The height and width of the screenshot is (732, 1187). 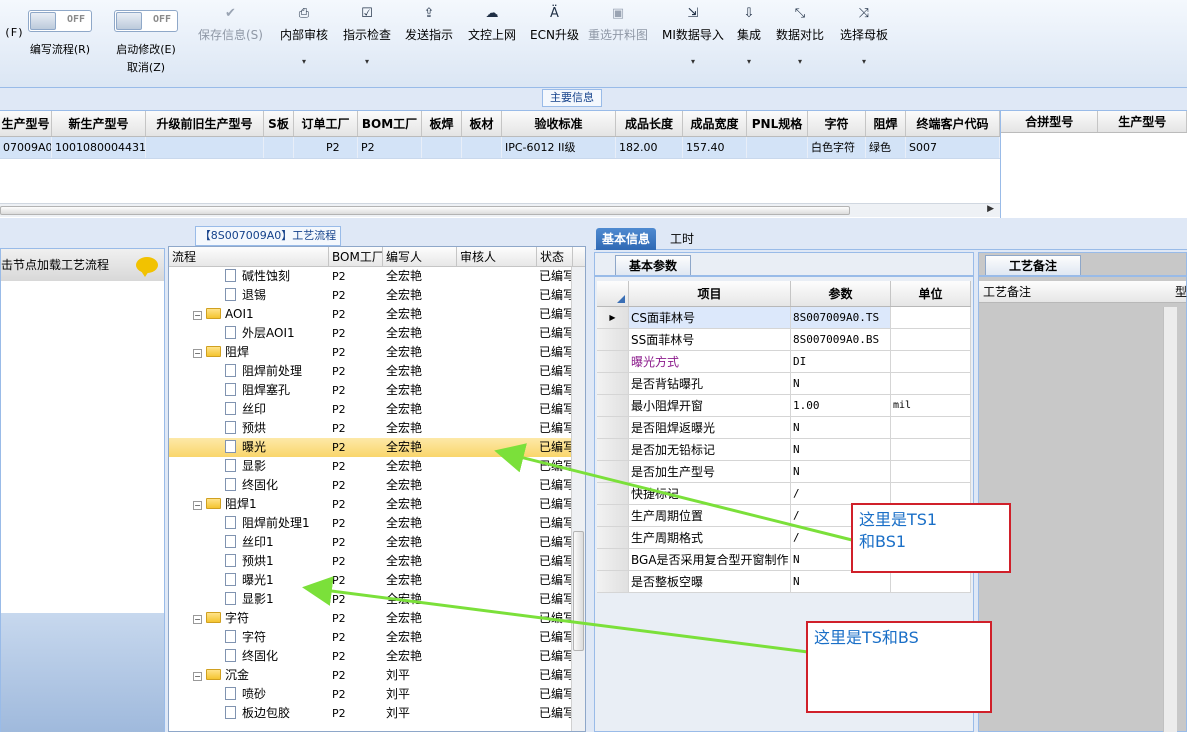 I want to click on tree-node: 阻焊前处理, so click(x=249, y=371).